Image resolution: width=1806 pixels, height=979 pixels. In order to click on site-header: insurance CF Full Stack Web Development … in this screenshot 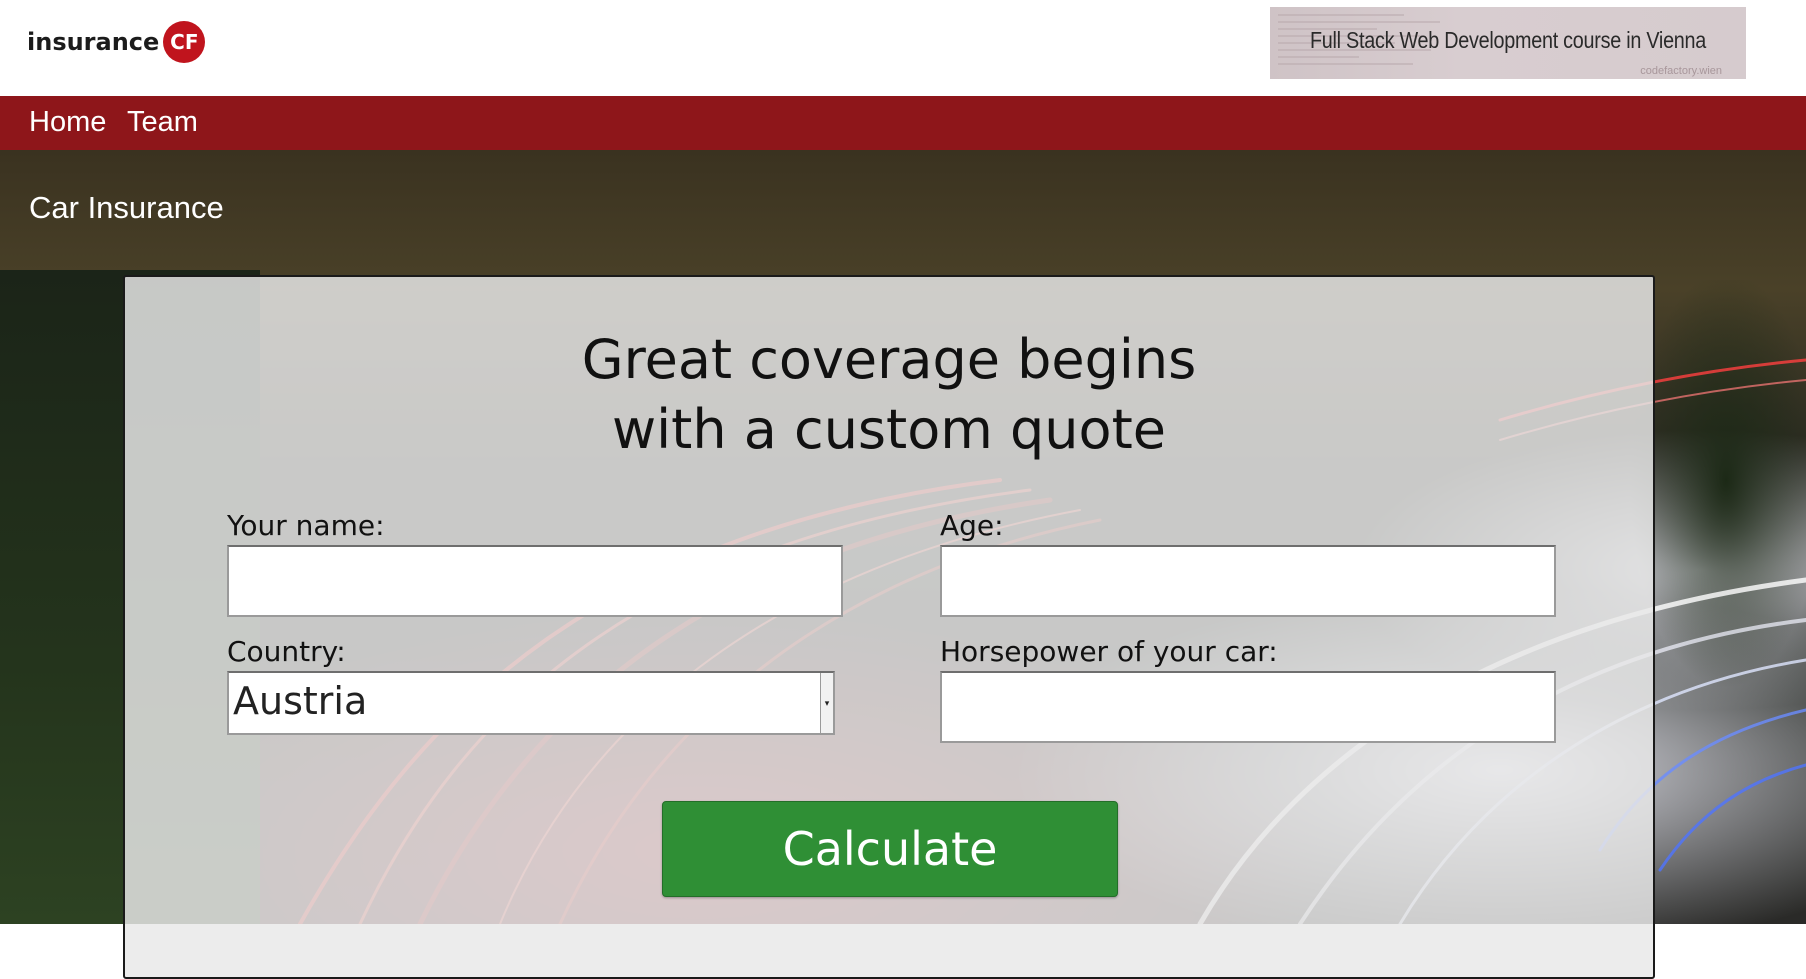, I will do `click(903, 48)`.